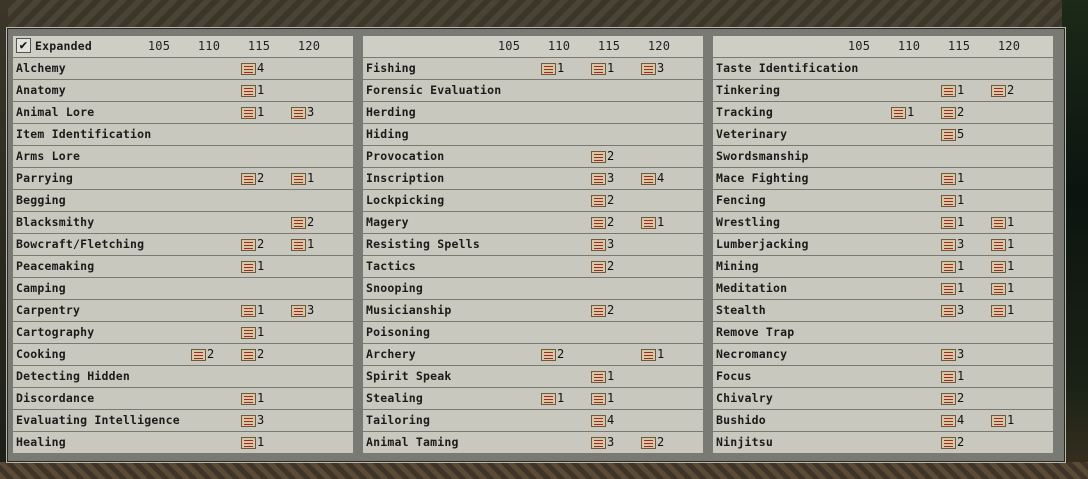 This screenshot has height=479, width=1088. I want to click on skill-row: Ninjitsu 2, so click(883, 442).